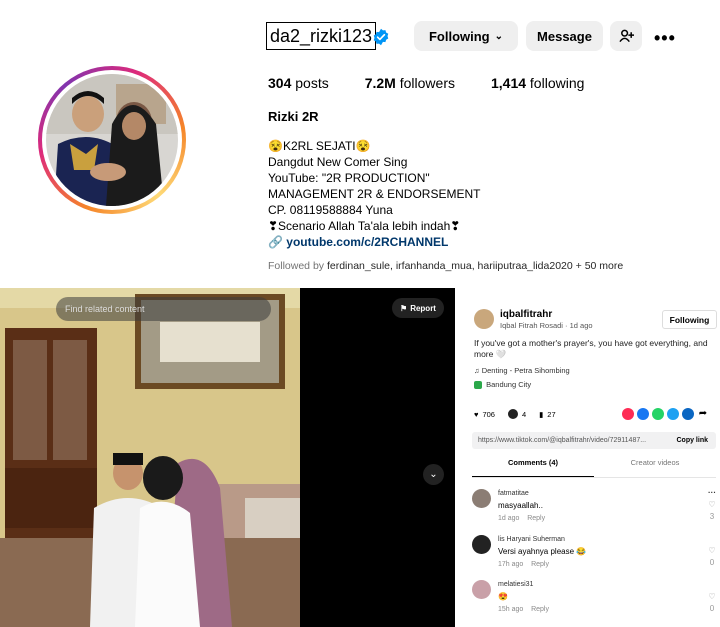 This screenshot has height=627, width=720. I want to click on comment-text: 😍, so click(503, 596).